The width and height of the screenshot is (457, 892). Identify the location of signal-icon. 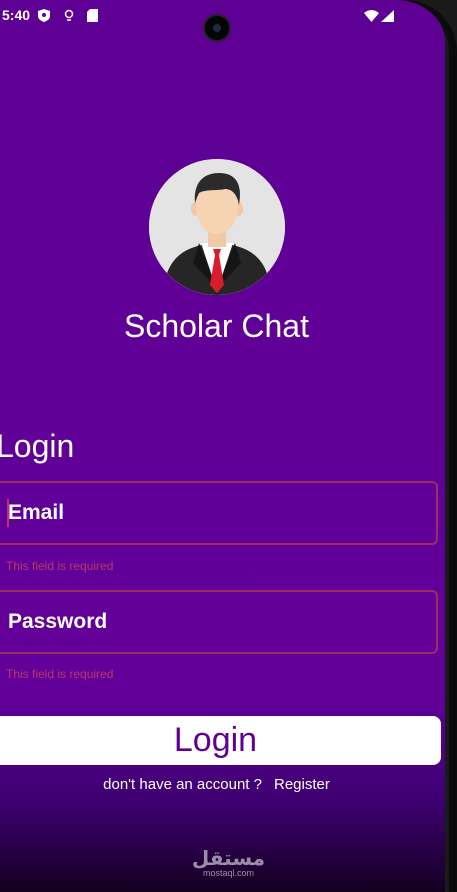
(387, 17).